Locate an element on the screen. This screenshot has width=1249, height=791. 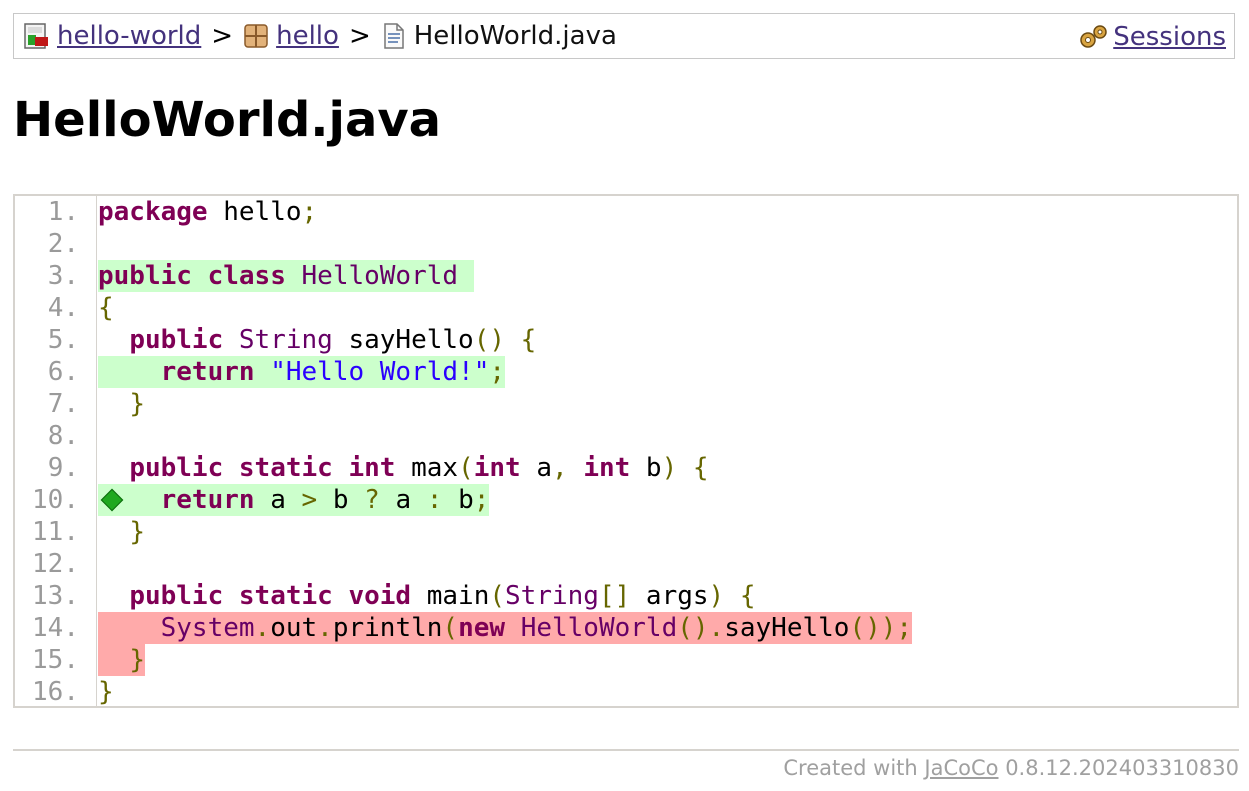
code-token: ) is located at coordinates (669, 468).